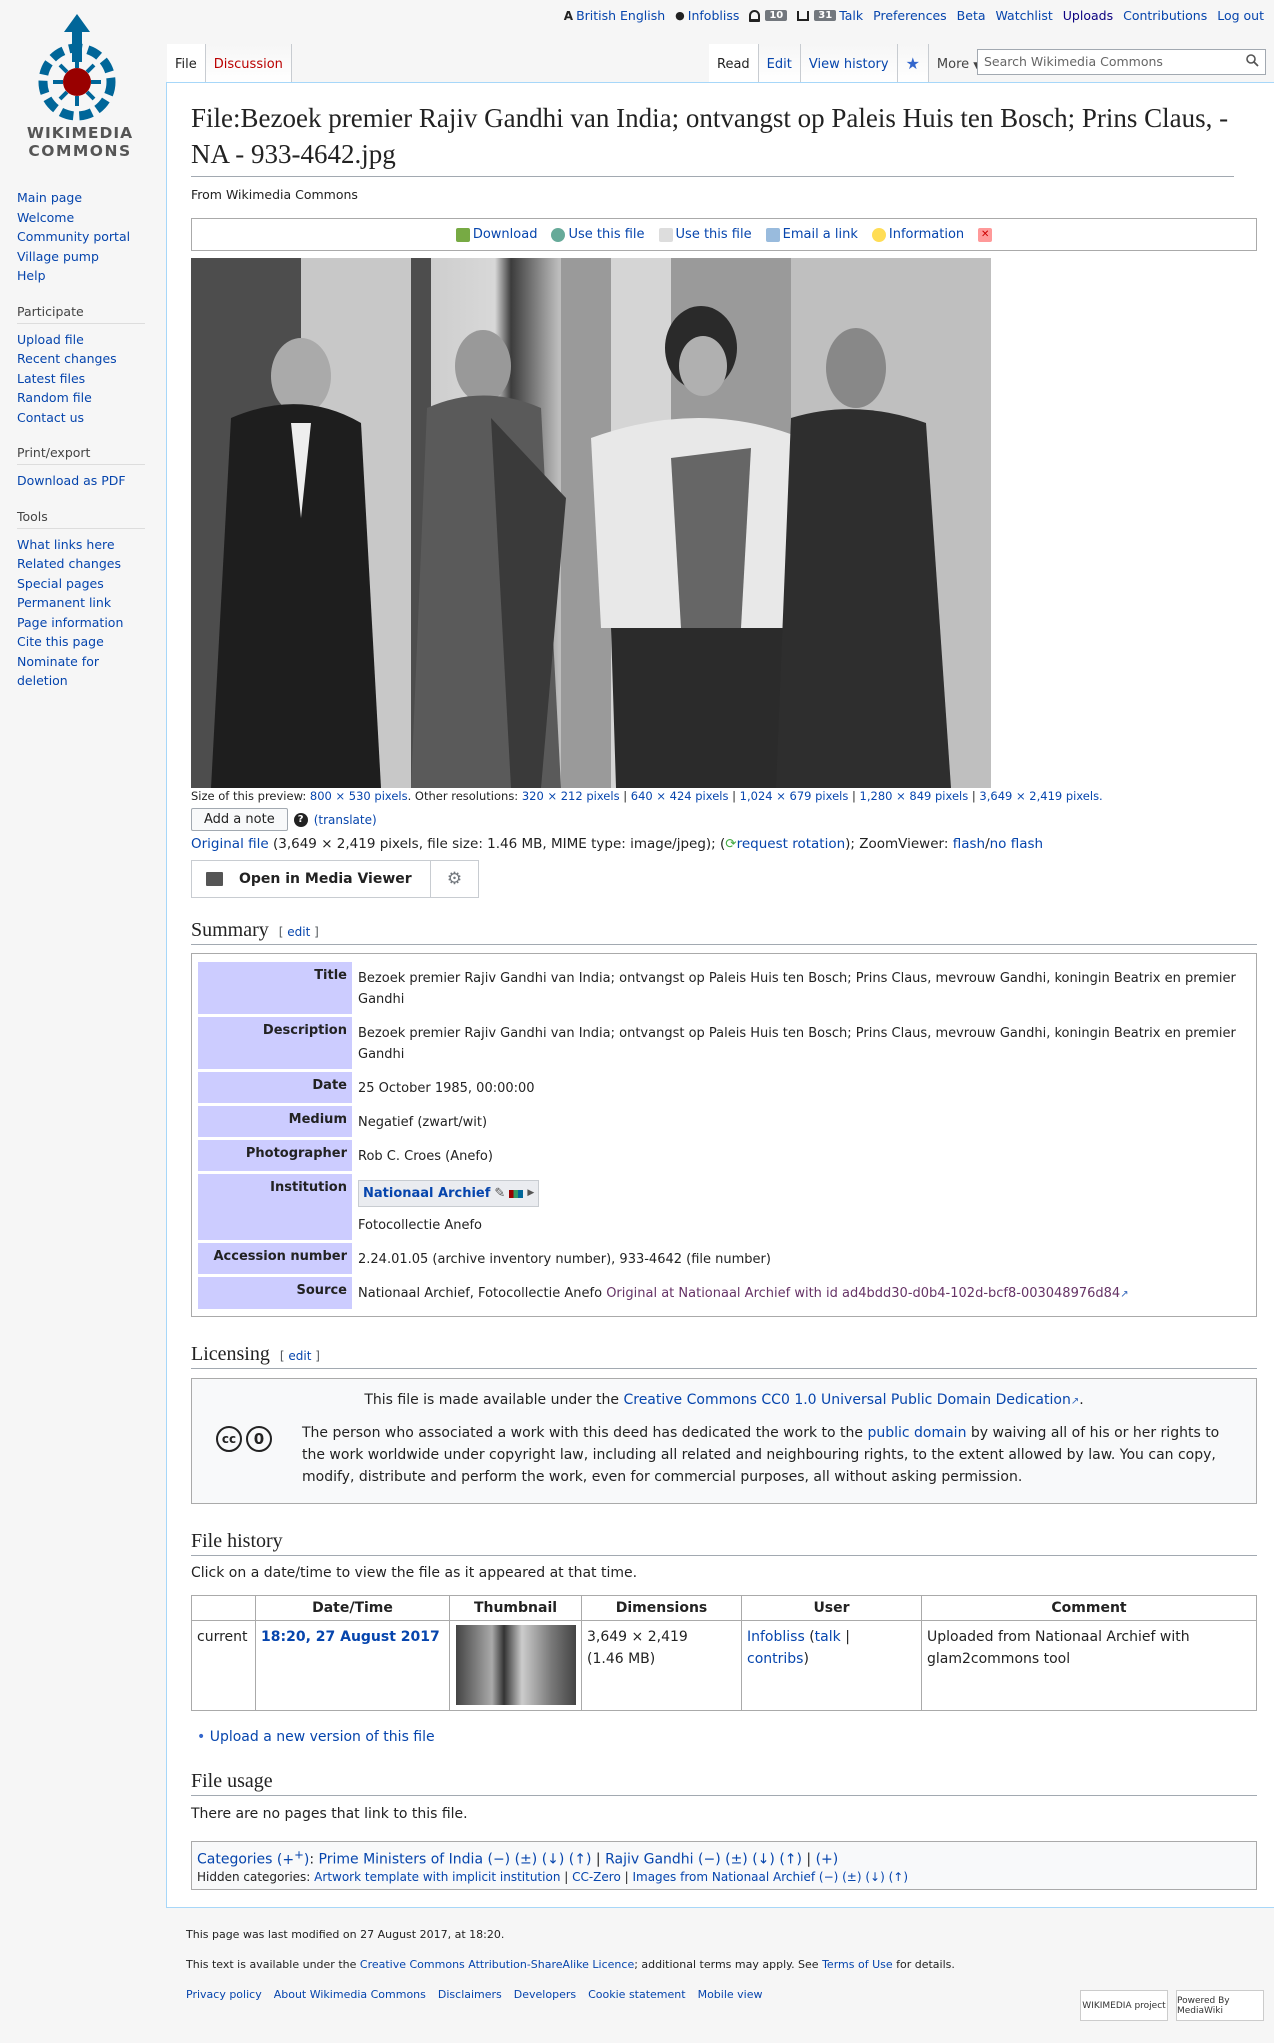  What do you see at coordinates (730, 1994) in the screenshot?
I see `footer-mobile-view-link: Mobile view` at bounding box center [730, 1994].